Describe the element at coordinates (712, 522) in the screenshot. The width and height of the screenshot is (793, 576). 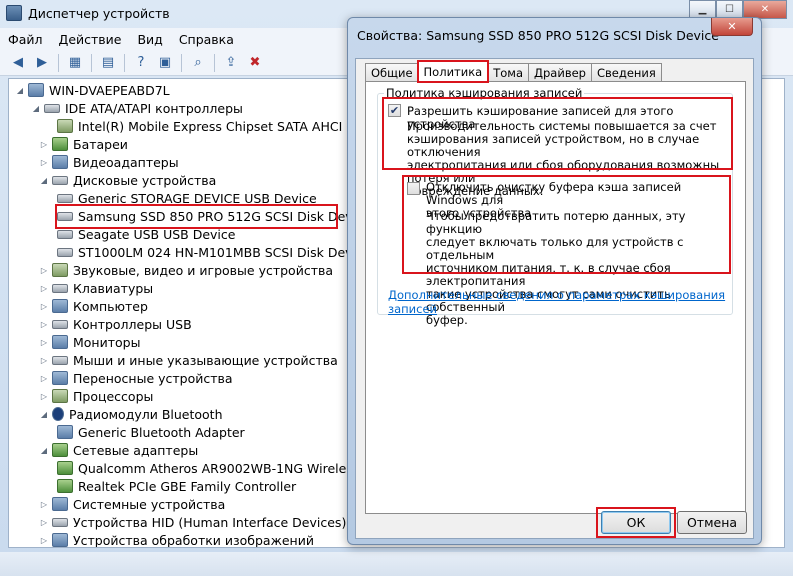
I see `cancel-button: Отмена` at that location.